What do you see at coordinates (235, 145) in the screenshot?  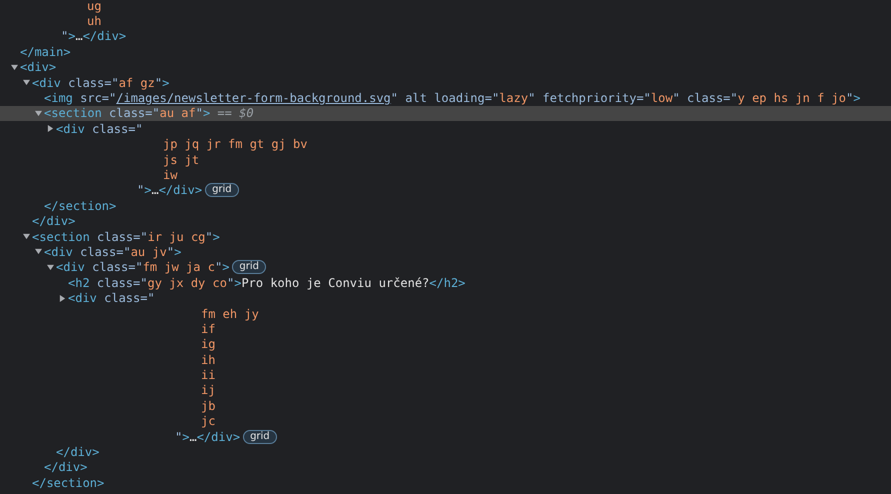 I see `code-text: jp jq jr fm gt gj bv` at bounding box center [235, 145].